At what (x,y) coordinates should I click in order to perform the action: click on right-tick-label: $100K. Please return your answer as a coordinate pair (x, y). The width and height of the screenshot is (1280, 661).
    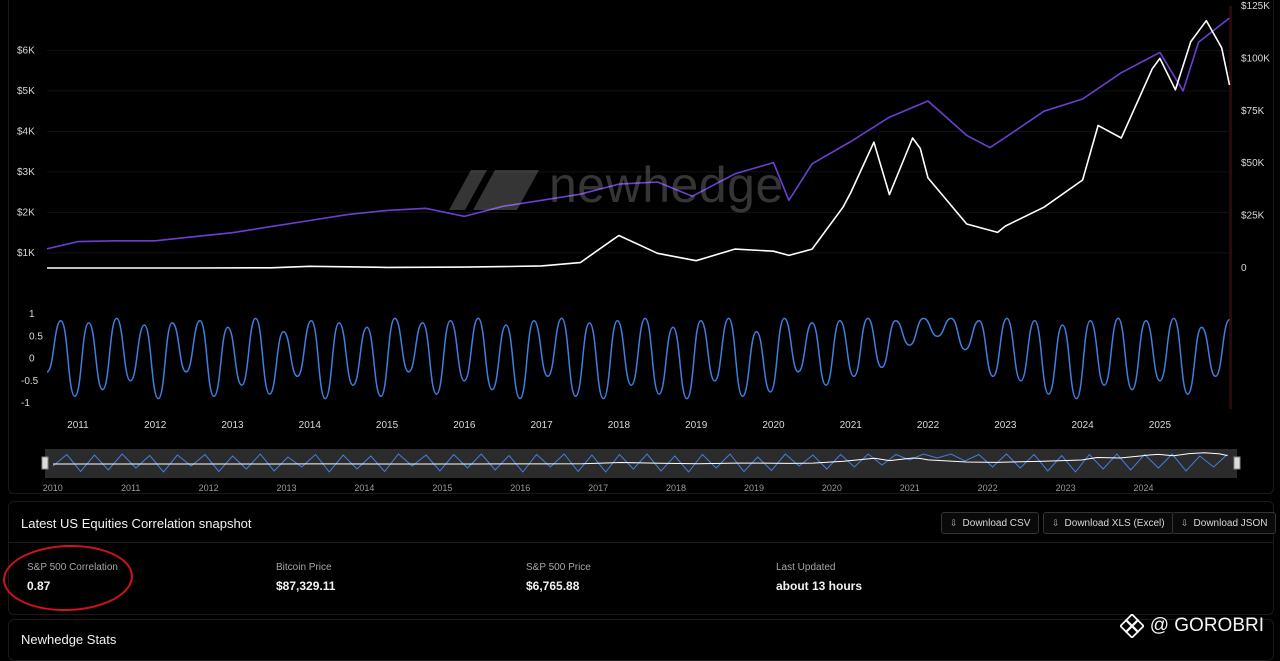
    Looking at the image, I should click on (1255, 58).